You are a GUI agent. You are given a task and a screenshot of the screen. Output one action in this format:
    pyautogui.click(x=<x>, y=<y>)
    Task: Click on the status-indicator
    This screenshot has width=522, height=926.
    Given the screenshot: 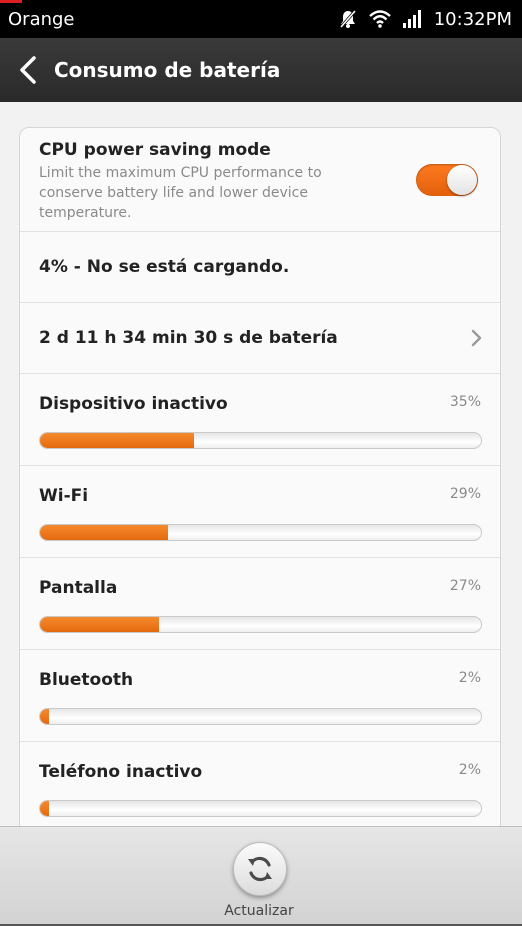 What is the action you would take?
    pyautogui.click(x=11, y=1)
    